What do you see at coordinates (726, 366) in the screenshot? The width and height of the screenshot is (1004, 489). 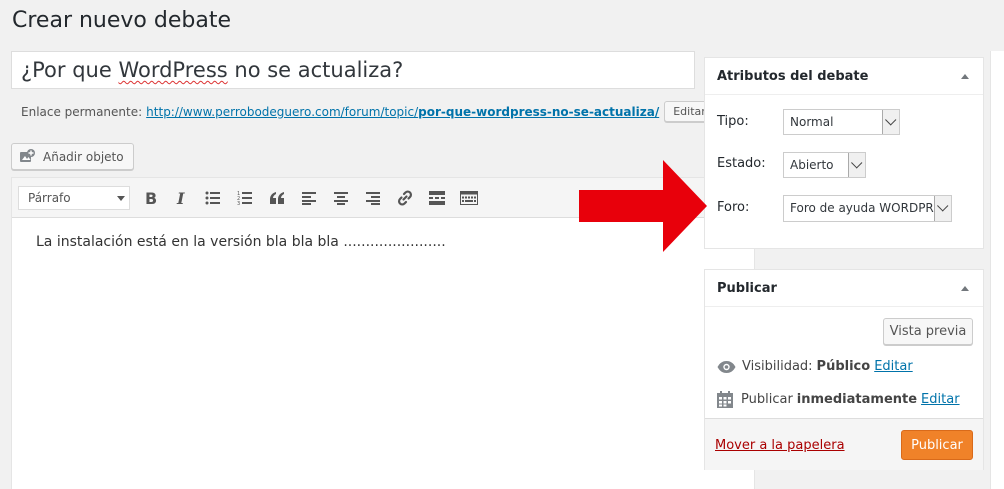 I see `eye-icon` at bounding box center [726, 366].